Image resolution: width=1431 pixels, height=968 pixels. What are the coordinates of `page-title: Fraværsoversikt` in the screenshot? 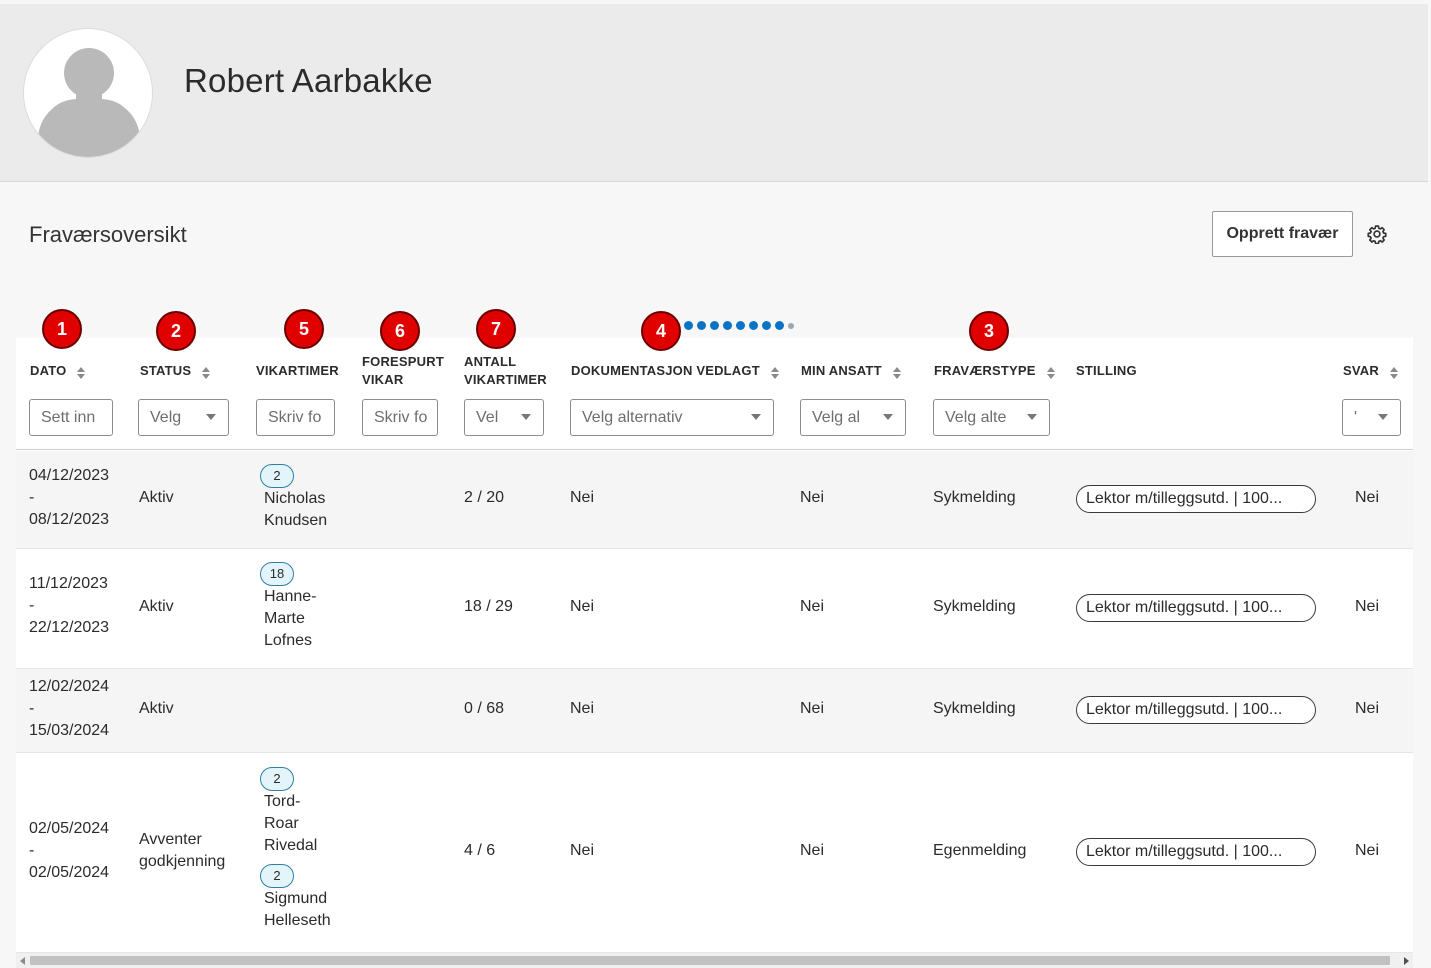 It's located at (108, 234).